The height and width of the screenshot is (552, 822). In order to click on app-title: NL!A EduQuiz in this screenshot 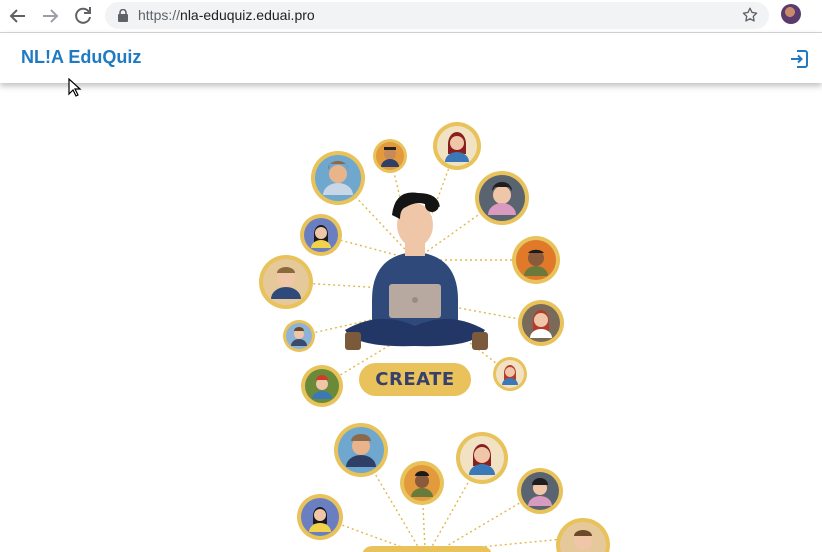, I will do `click(81, 57)`.